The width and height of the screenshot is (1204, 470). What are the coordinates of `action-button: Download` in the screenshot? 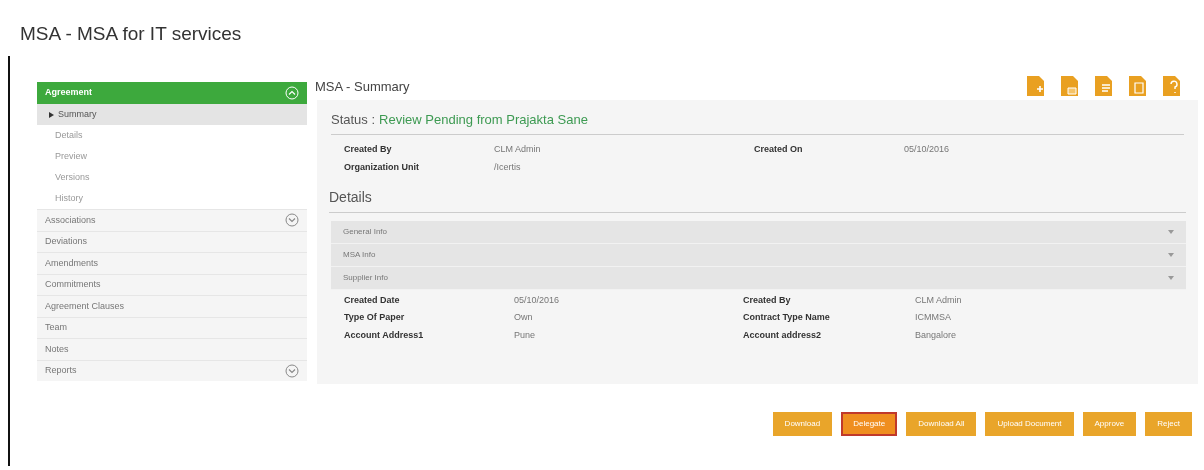 It's located at (802, 424).